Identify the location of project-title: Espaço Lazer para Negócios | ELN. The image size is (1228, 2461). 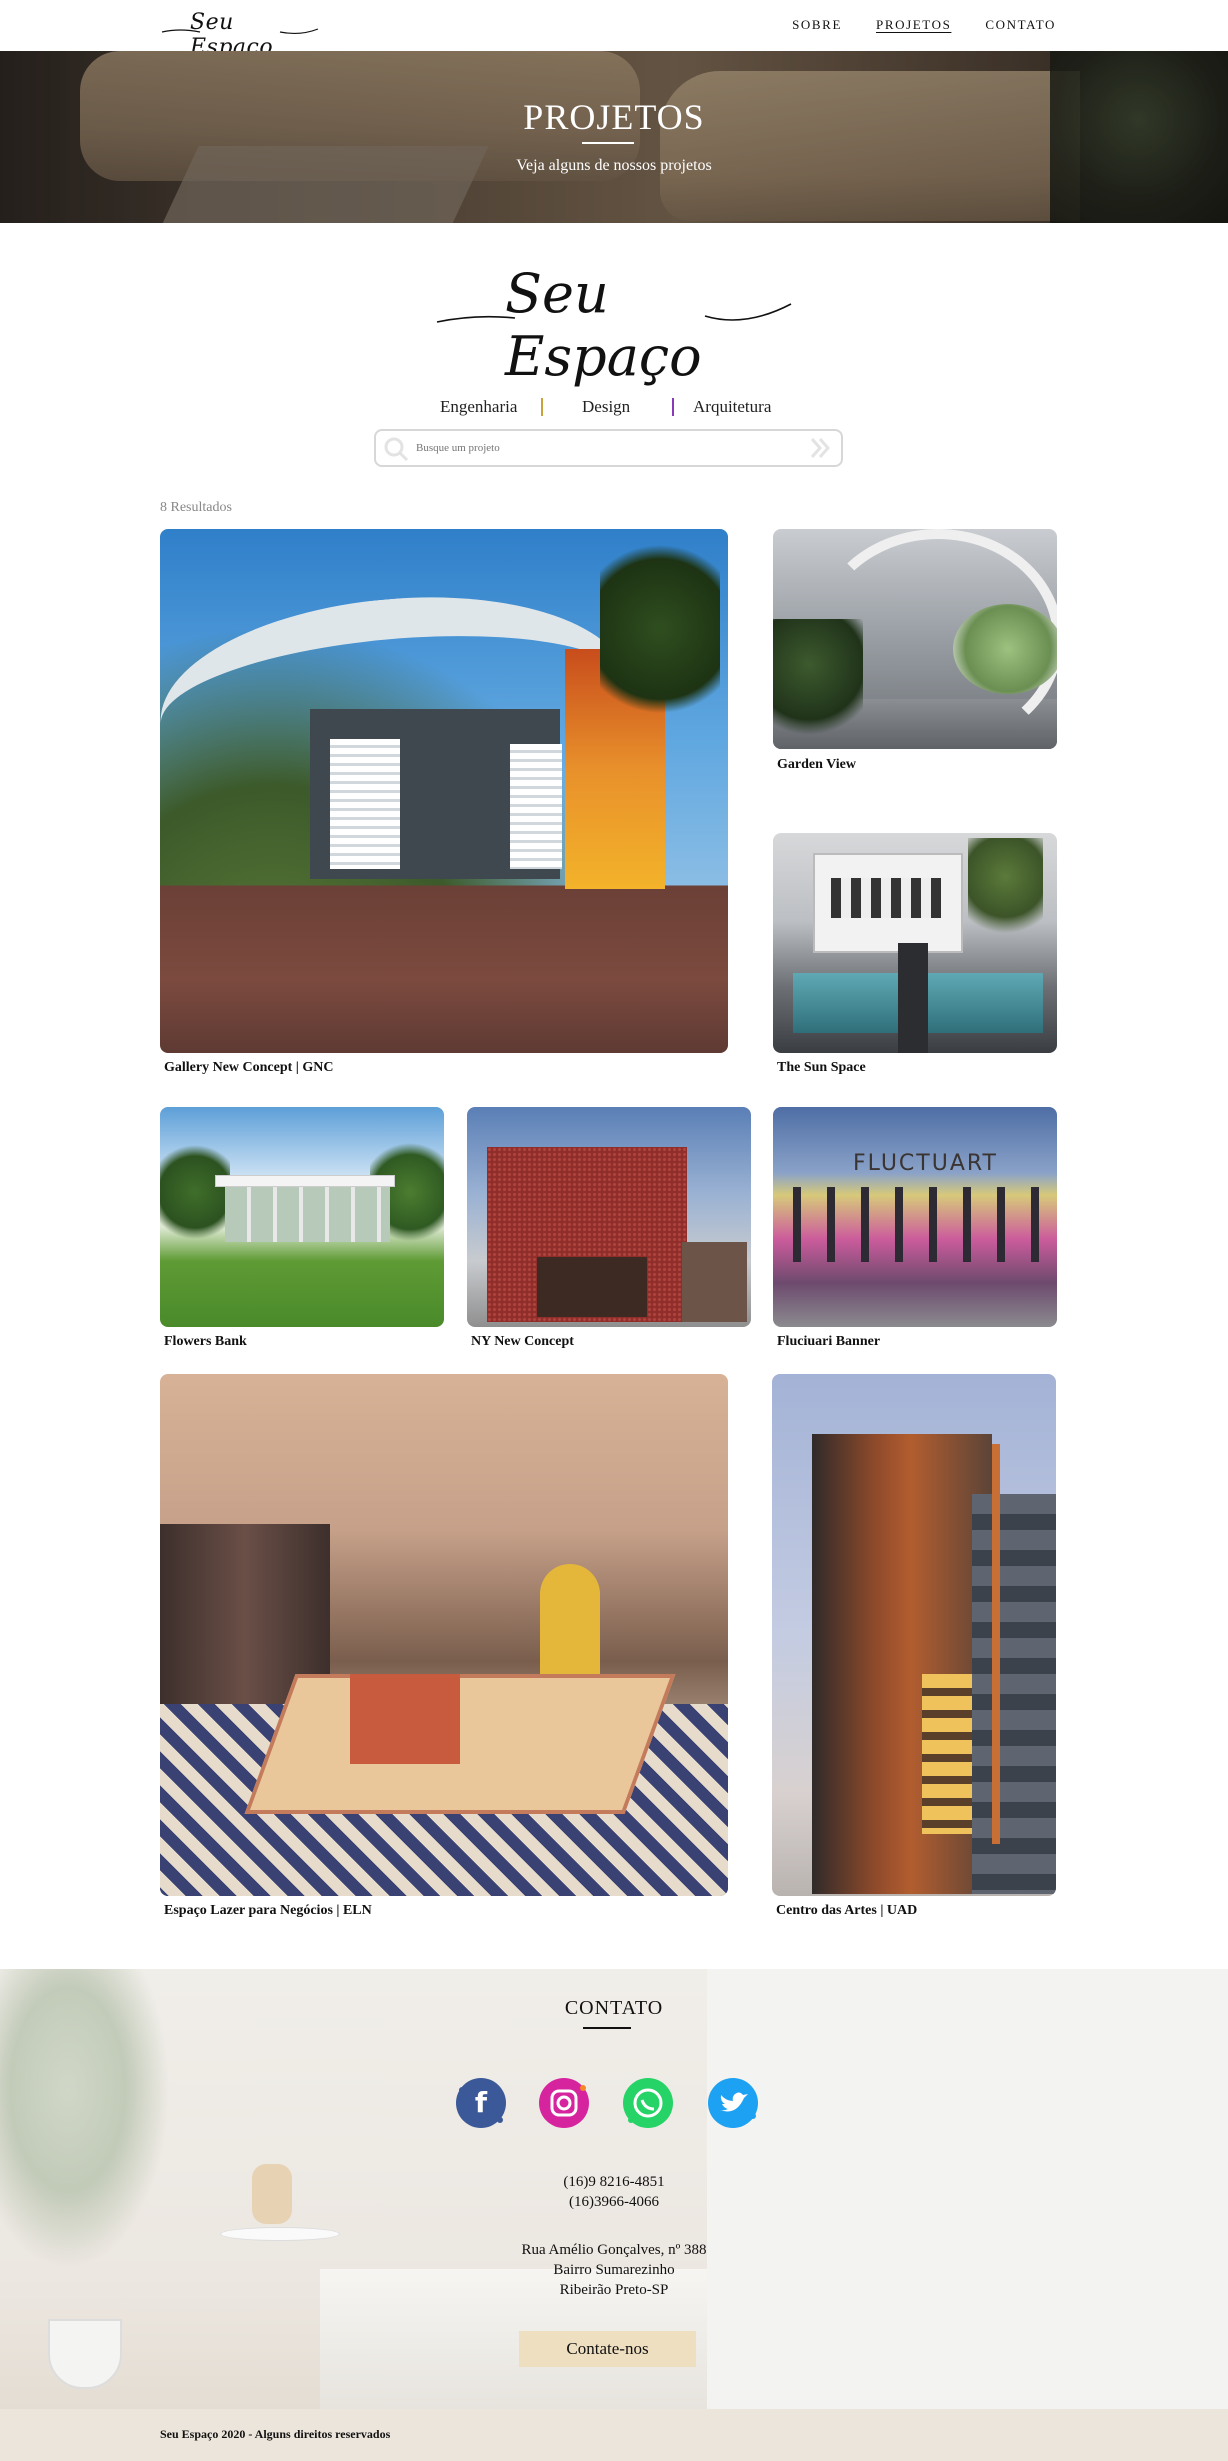
(268, 1911).